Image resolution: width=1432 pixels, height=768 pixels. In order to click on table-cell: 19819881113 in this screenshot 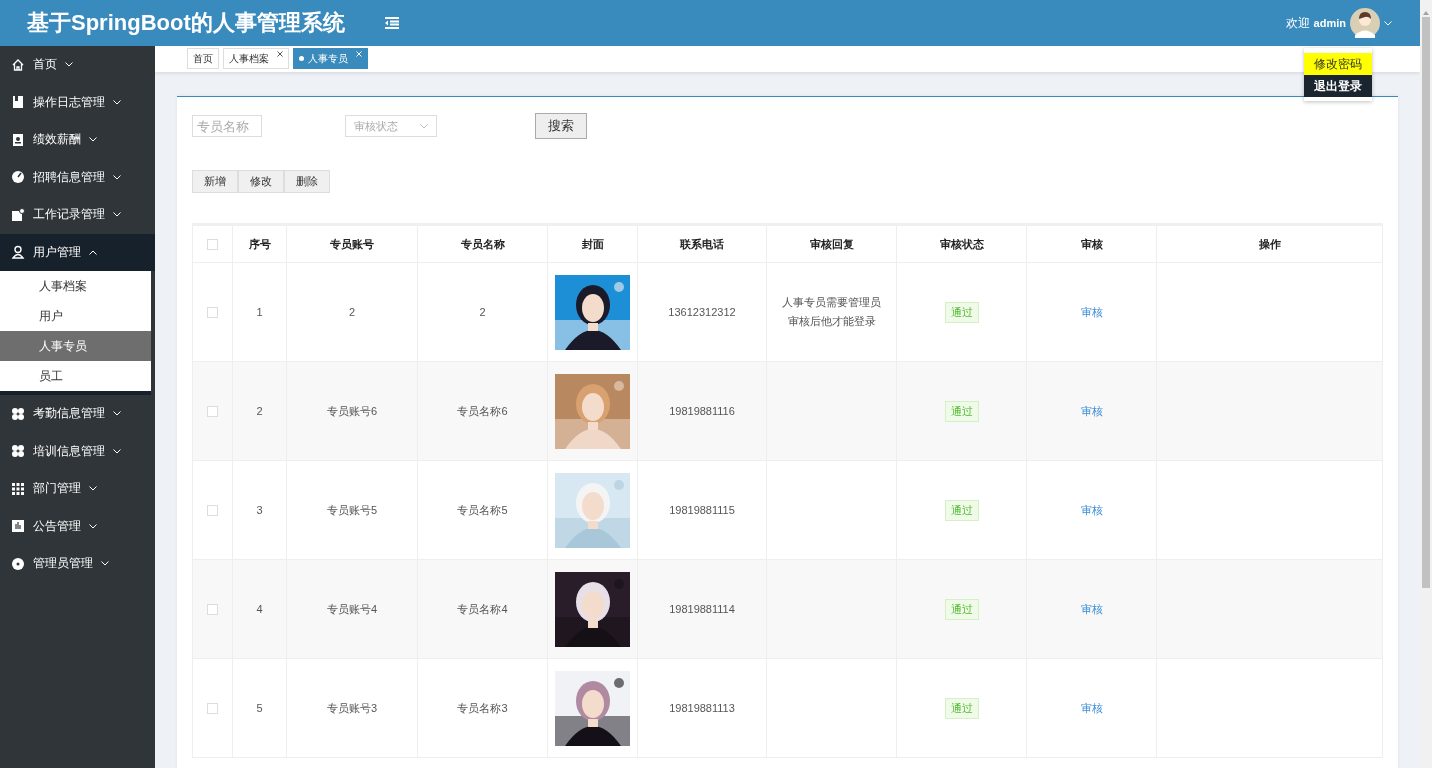, I will do `click(702, 708)`.